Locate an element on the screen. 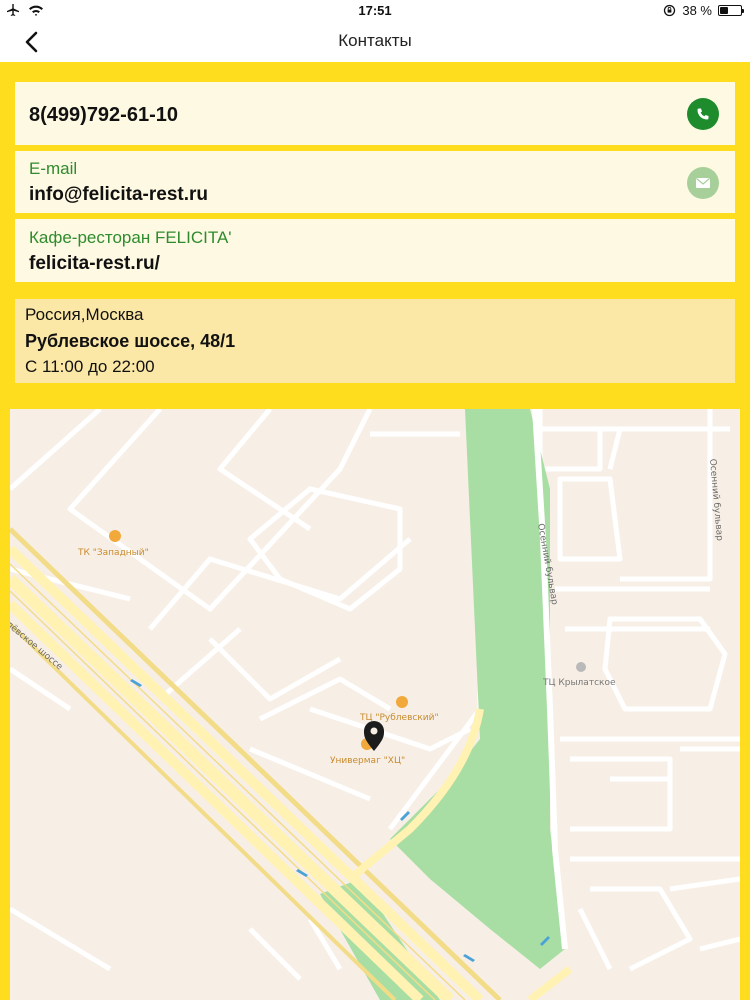 This screenshot has height=1000, width=750. status-bar: 17:51 38 % is located at coordinates (375, 11).